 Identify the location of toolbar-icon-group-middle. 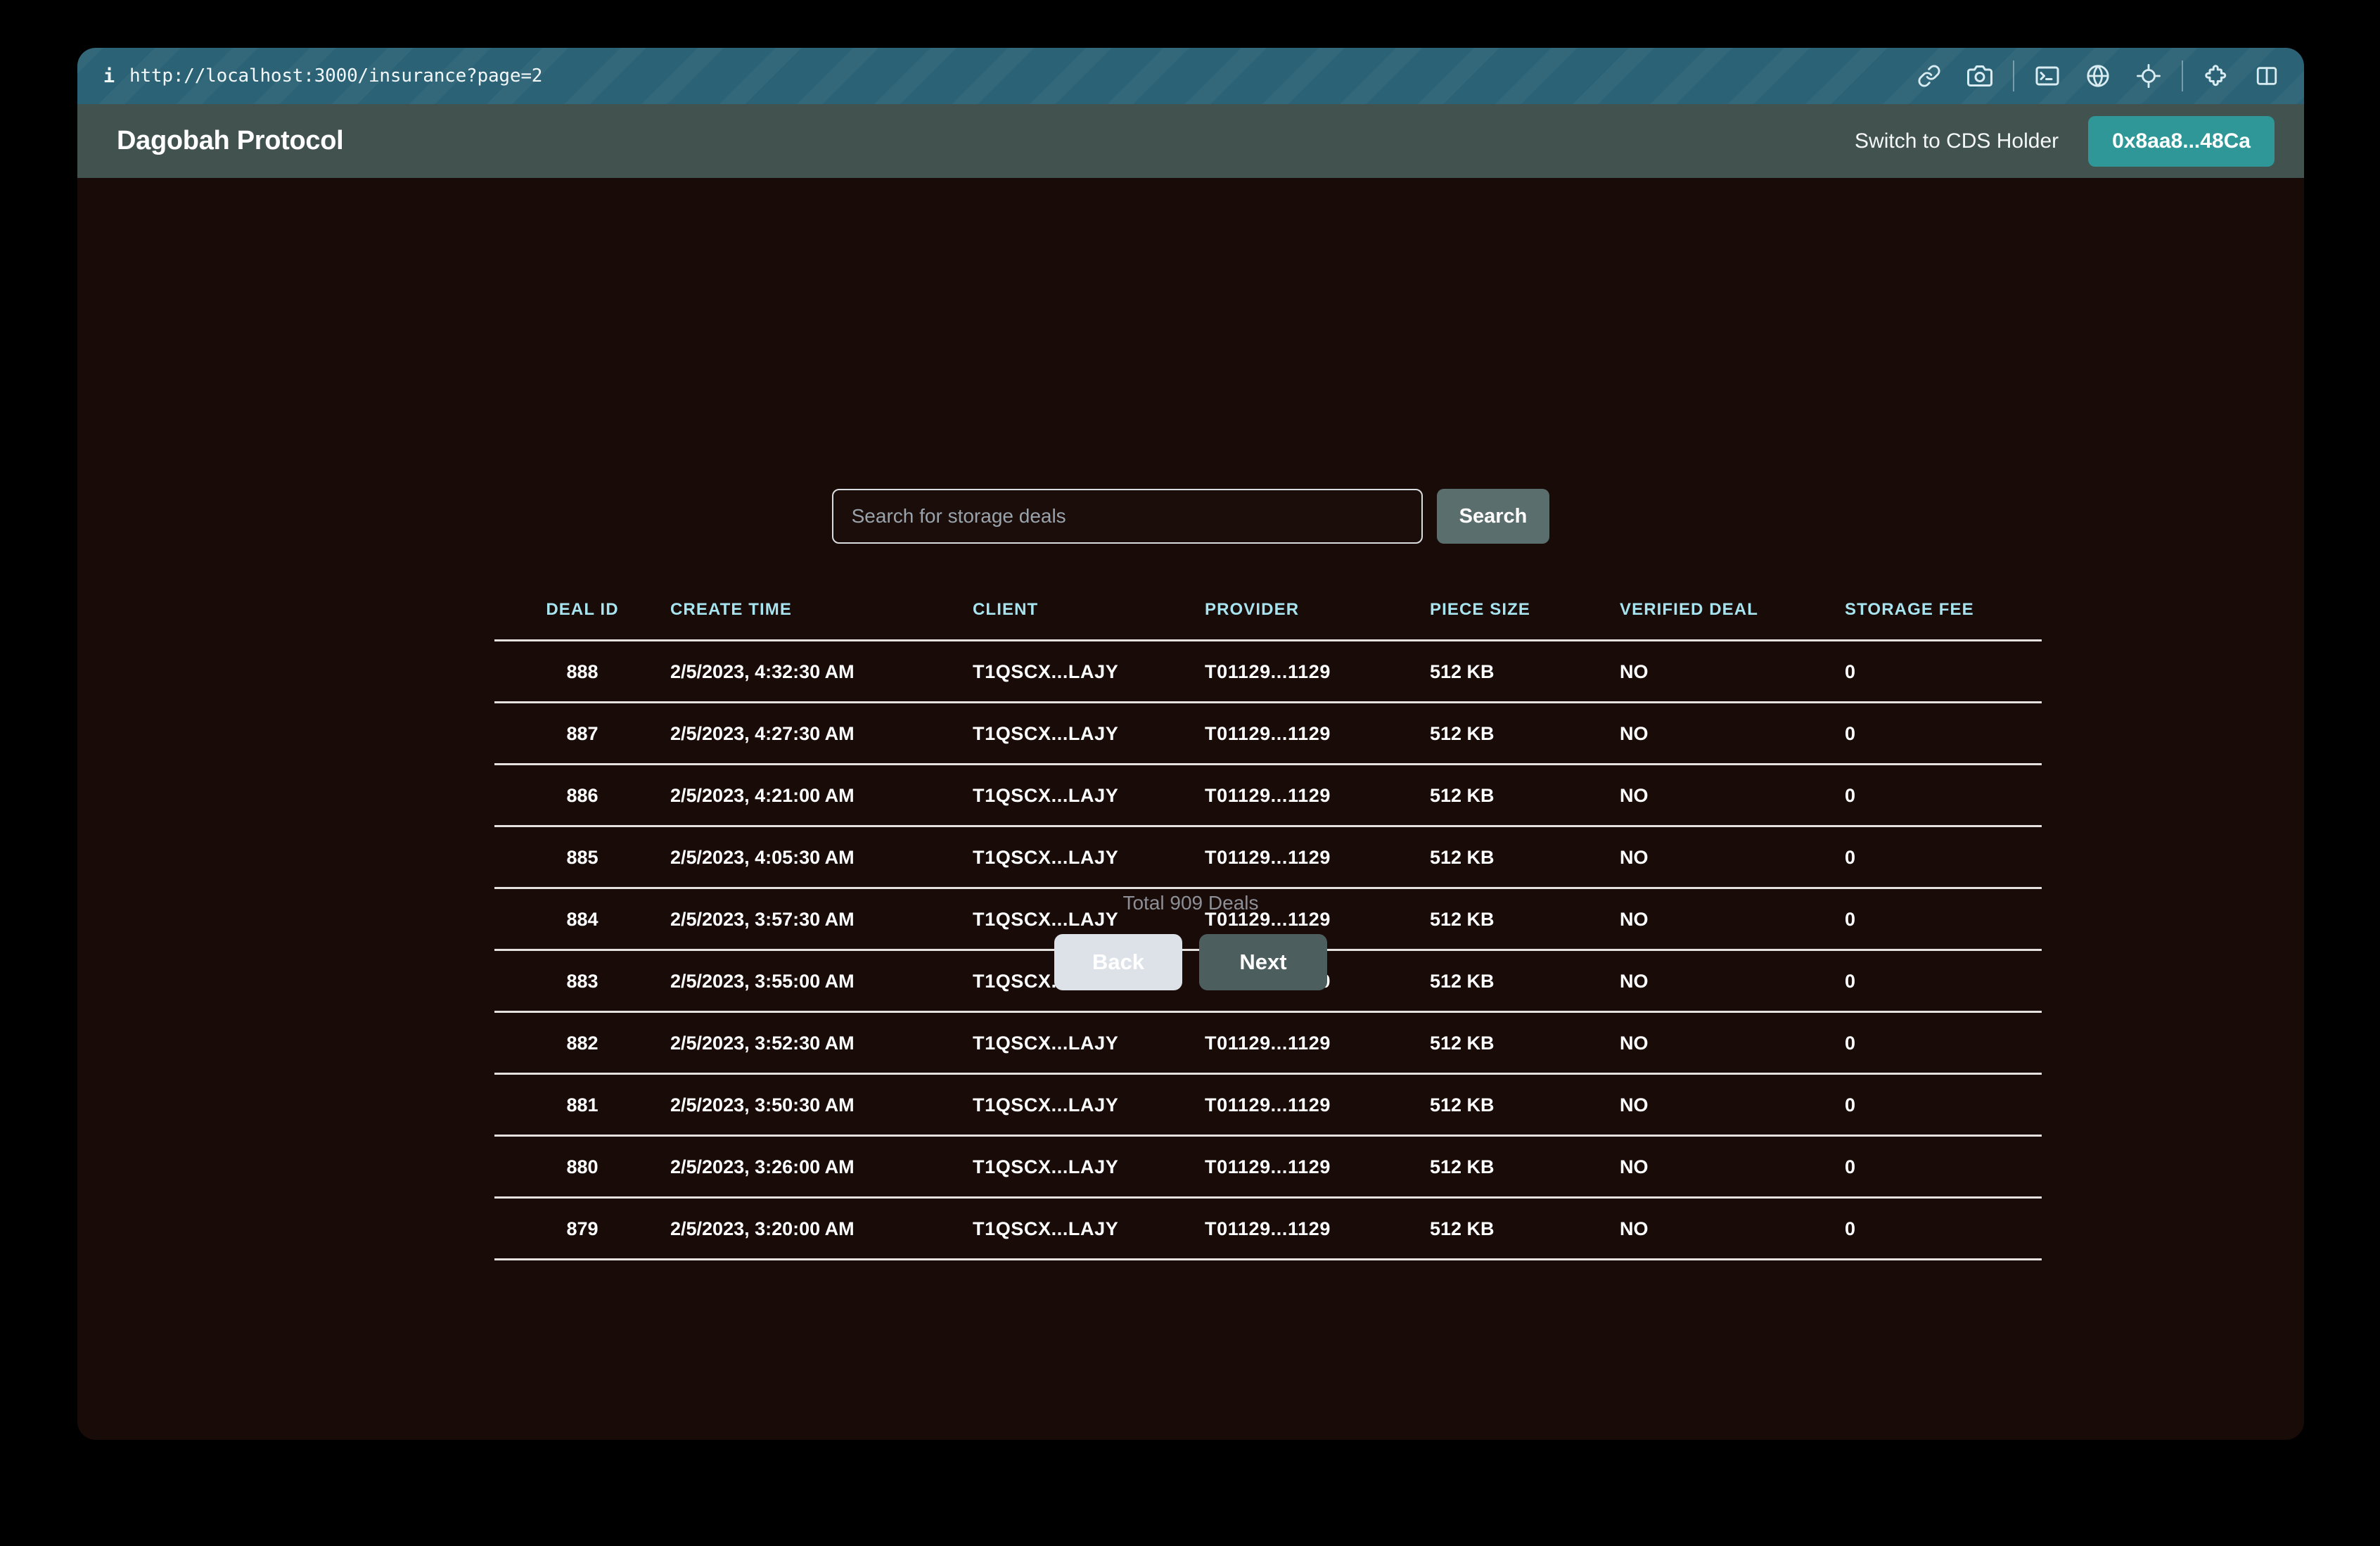
(2098, 76).